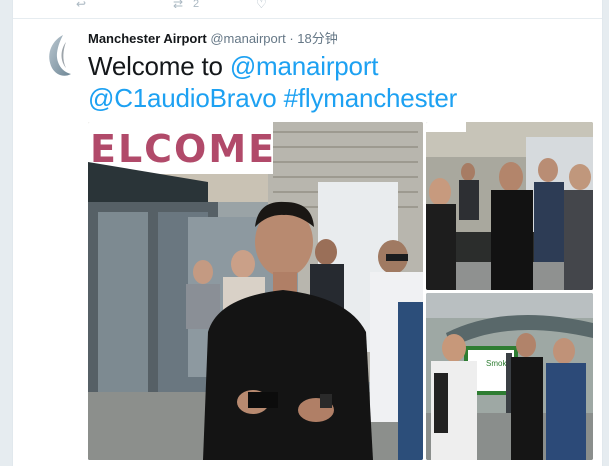 The height and width of the screenshot is (466, 609). What do you see at coordinates (317, 38) in the screenshot?
I see `tweet-timestamp: 18分钟` at bounding box center [317, 38].